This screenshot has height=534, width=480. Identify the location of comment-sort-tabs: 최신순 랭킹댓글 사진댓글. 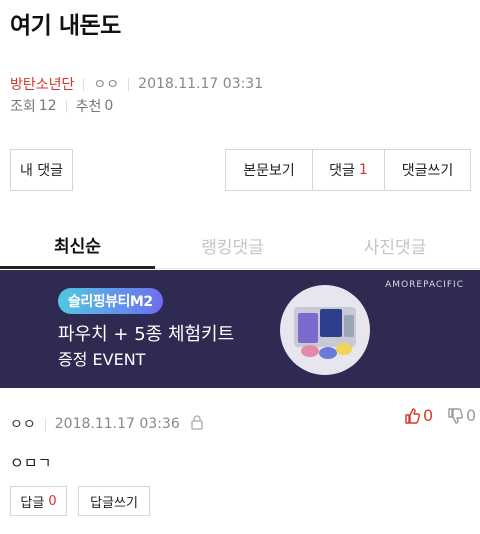
(240, 245).